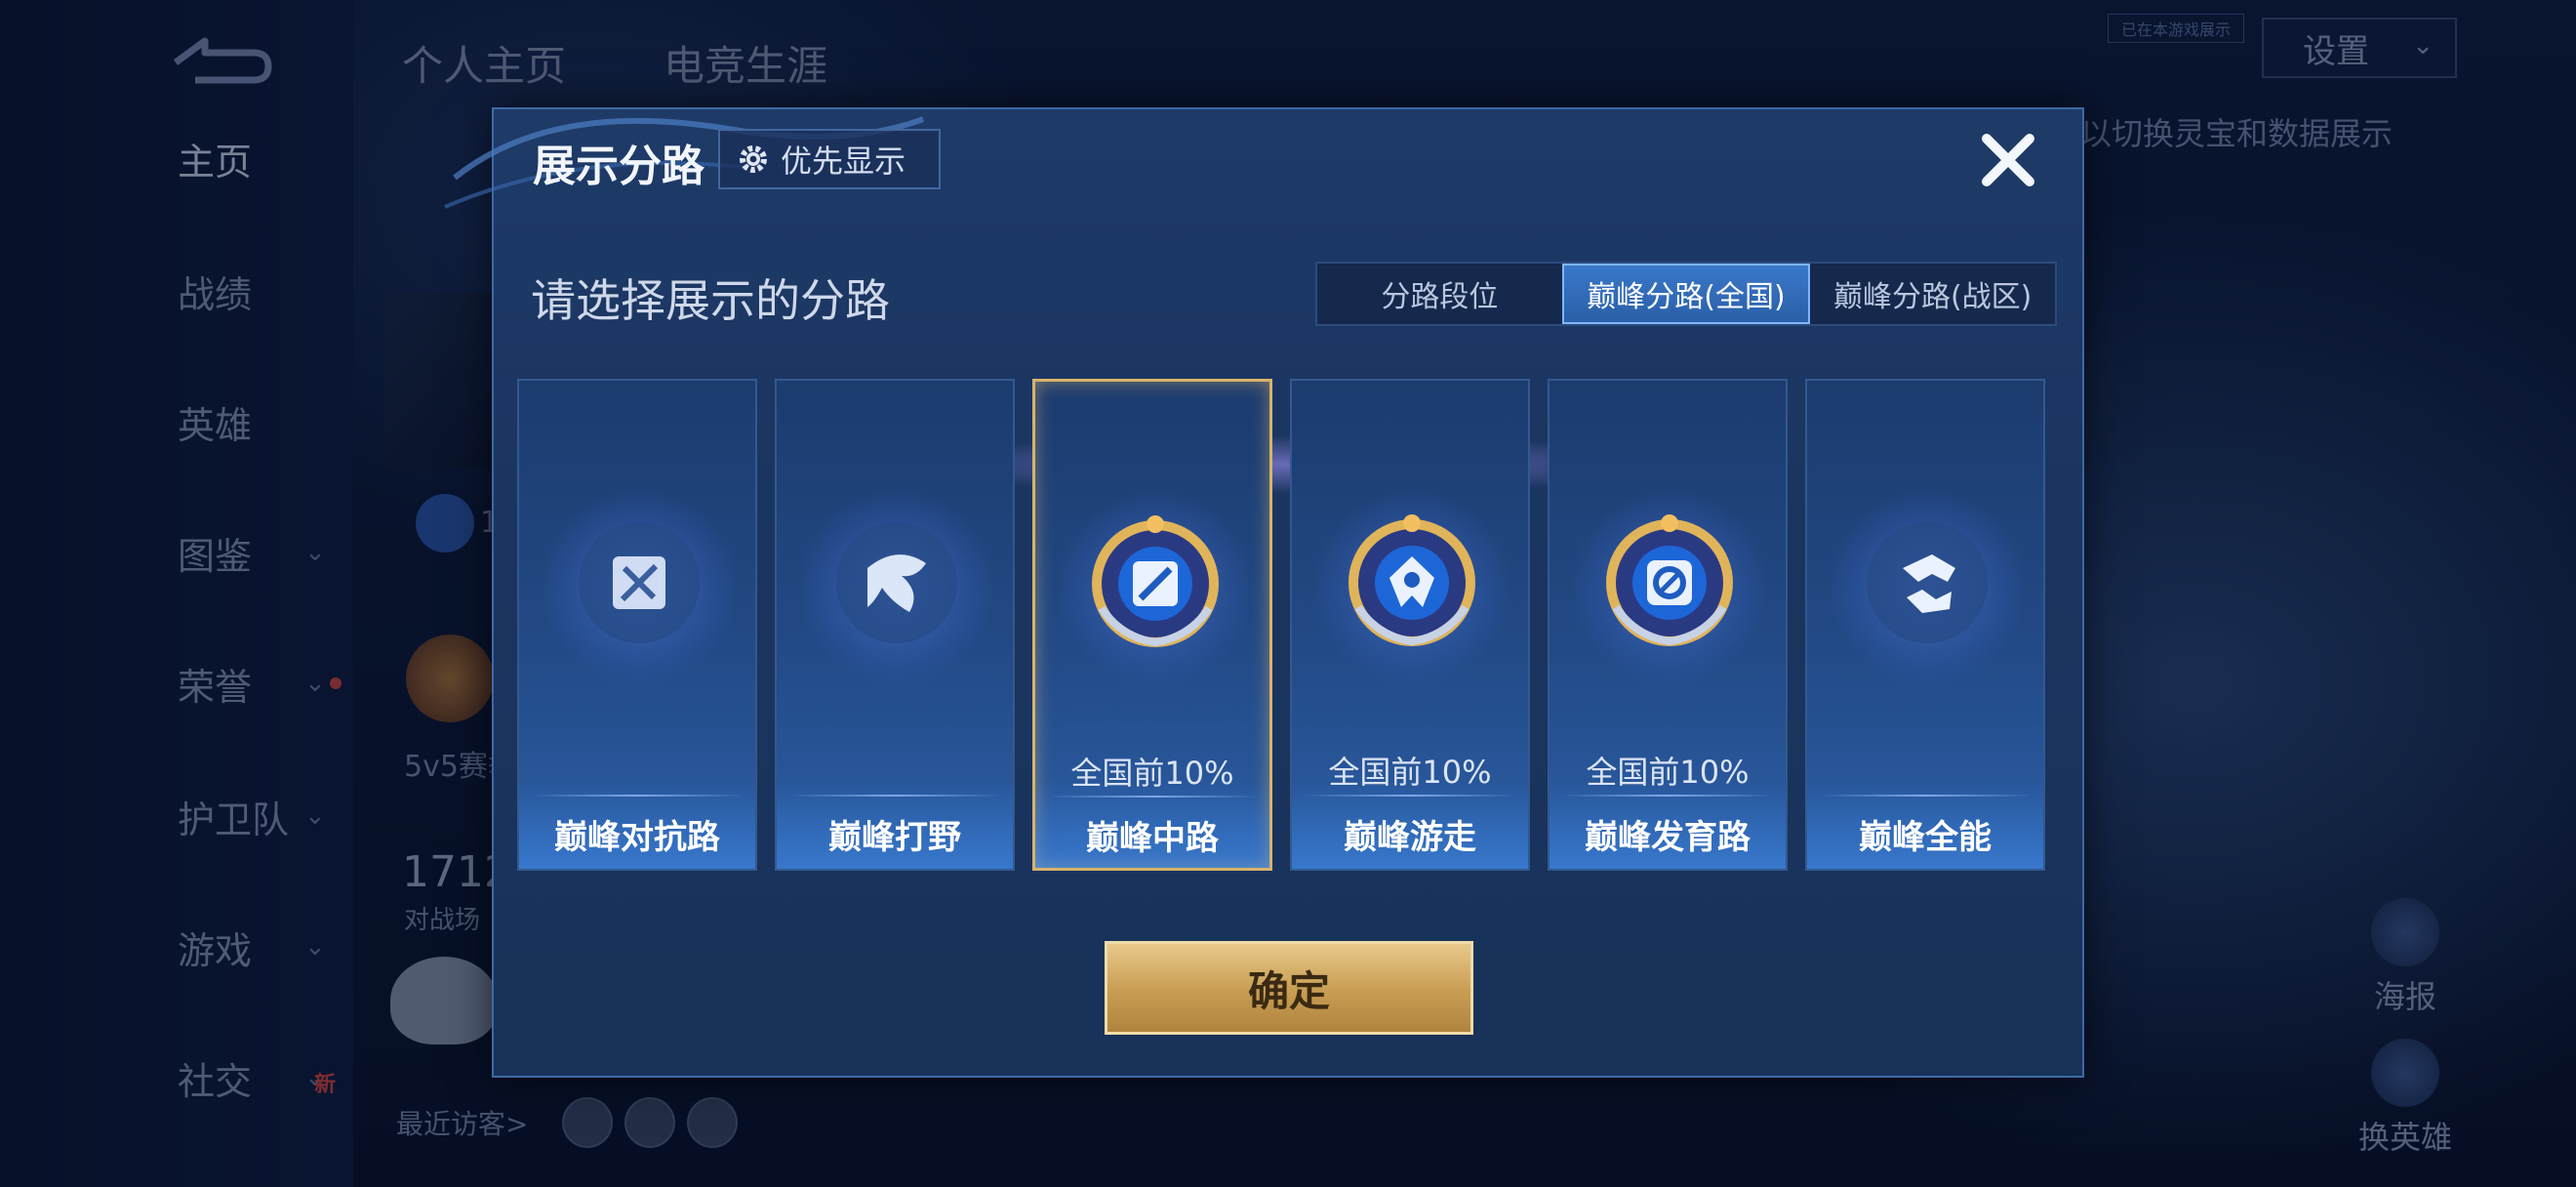 The height and width of the screenshot is (1187, 2576). I want to click on lane-card: 巅峰对抗路, so click(637, 625).